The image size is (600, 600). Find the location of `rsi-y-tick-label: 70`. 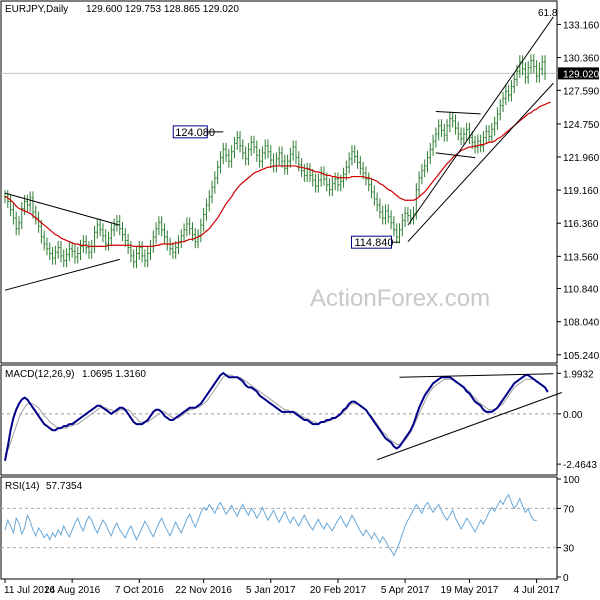

rsi-y-tick-label: 70 is located at coordinates (569, 509).